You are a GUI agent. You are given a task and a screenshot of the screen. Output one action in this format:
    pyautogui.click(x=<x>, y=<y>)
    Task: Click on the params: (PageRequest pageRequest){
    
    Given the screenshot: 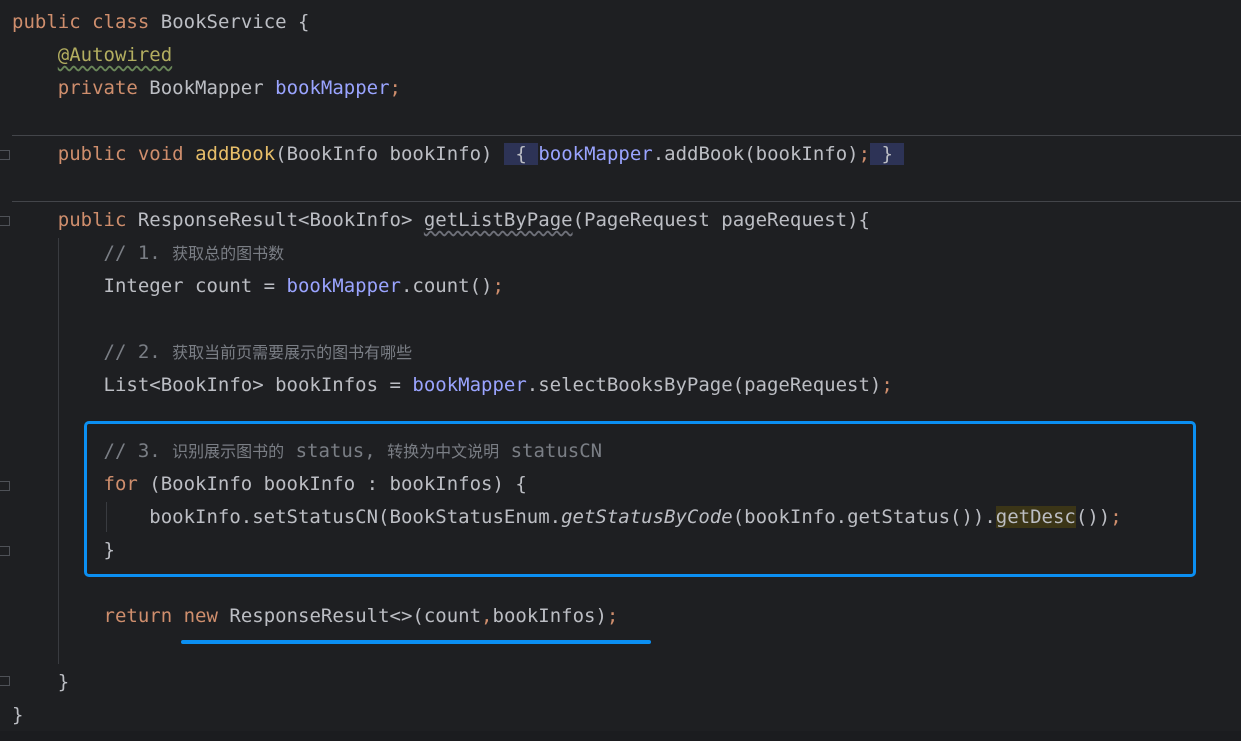 What is the action you would take?
    pyautogui.click(x=721, y=220)
    